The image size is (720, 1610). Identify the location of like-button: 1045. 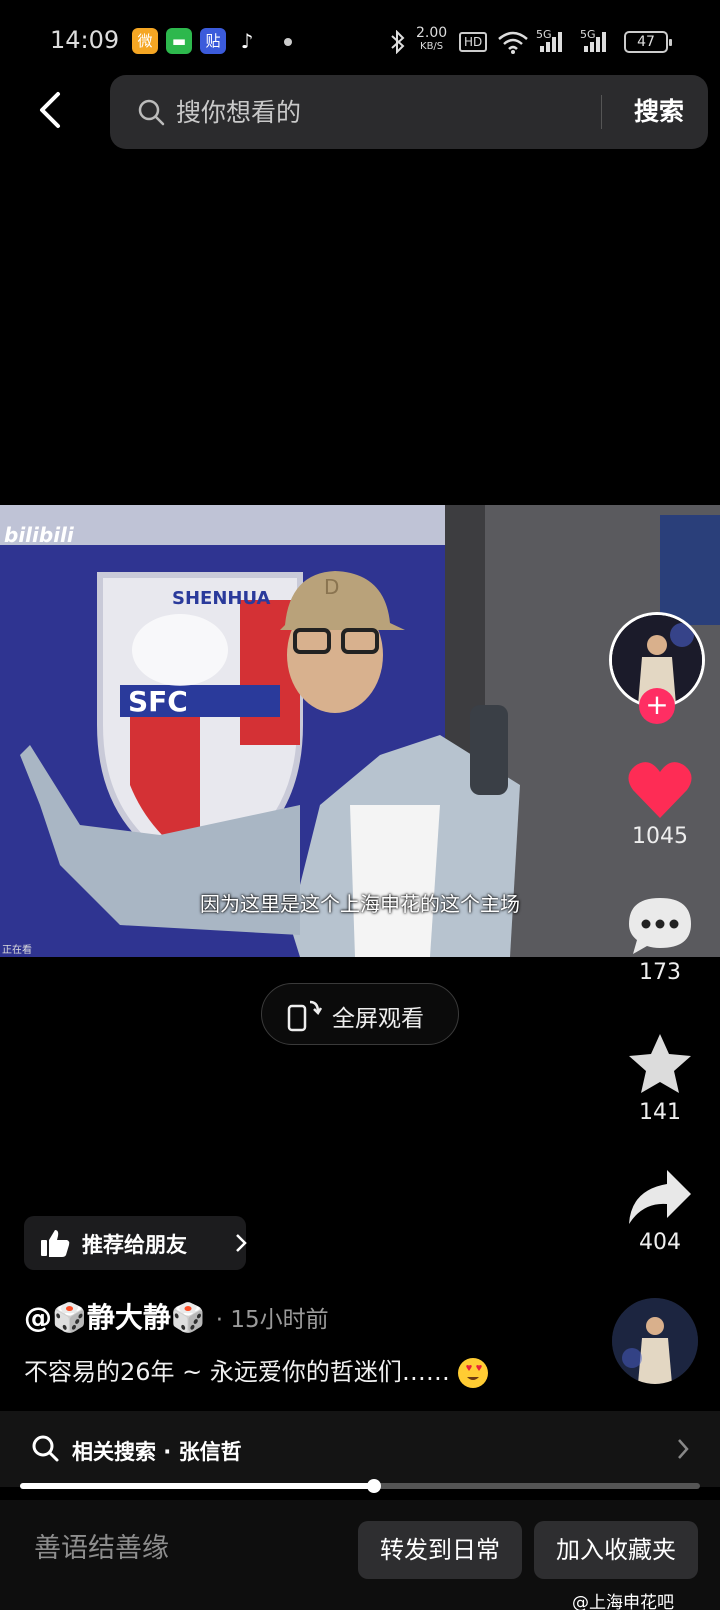
(660, 804).